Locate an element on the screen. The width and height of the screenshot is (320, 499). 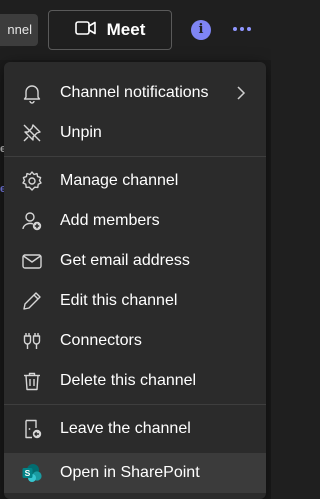
menu-item-open-in-sharepoint: S Open in SharePoint is located at coordinates (135, 473).